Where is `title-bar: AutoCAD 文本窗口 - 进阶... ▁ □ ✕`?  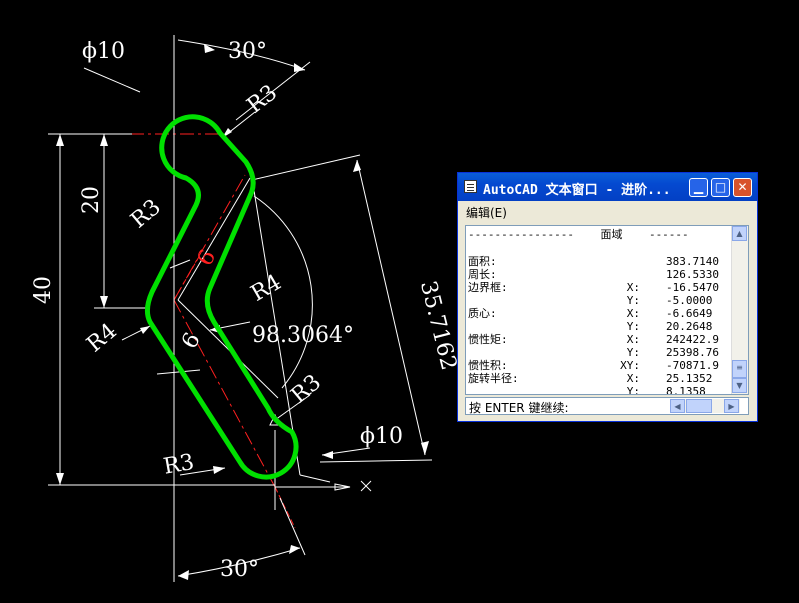 title-bar: AutoCAD 文本窗口 - 进阶... ▁ □ ✕ is located at coordinates (607, 187).